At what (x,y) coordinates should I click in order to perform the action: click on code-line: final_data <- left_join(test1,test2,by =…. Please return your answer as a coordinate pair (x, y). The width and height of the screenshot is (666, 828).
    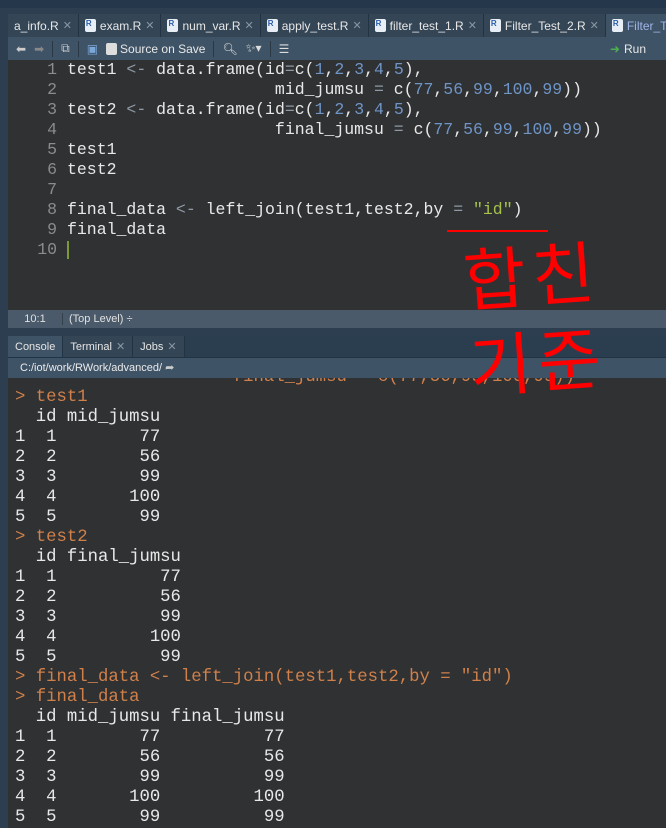
    Looking at the image, I should click on (334, 210).